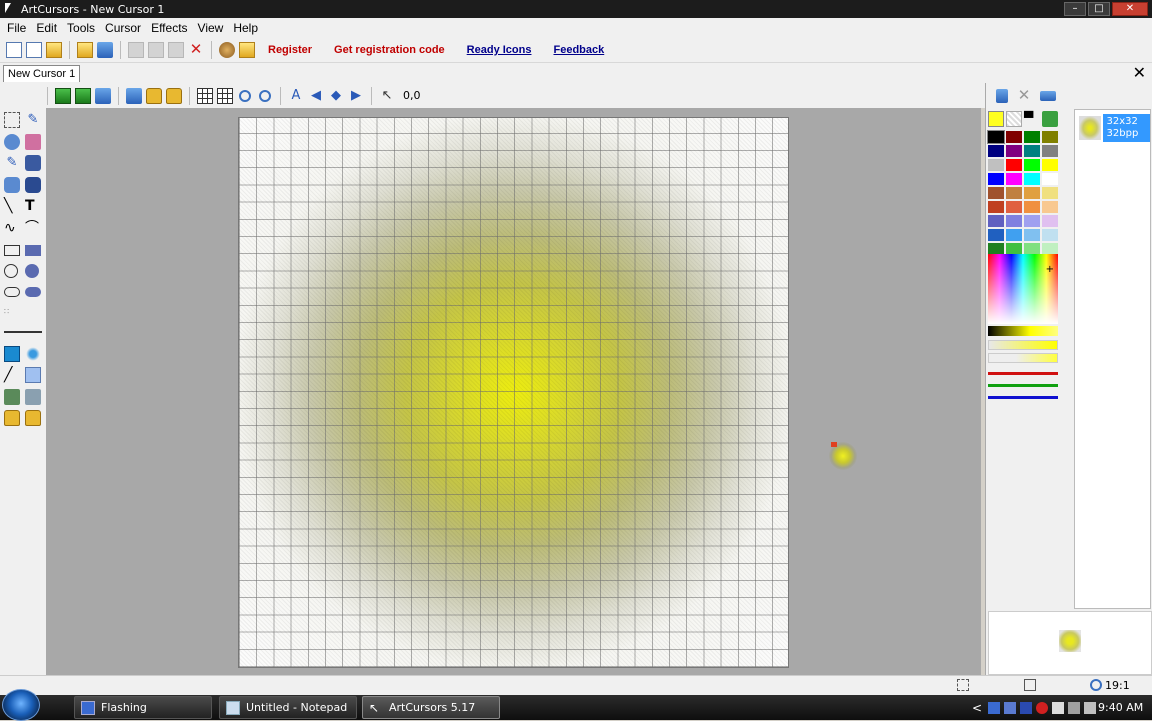 Image resolution: width=1152 pixels, height=721 pixels. I want to click on blur-icon, so click(33, 375).